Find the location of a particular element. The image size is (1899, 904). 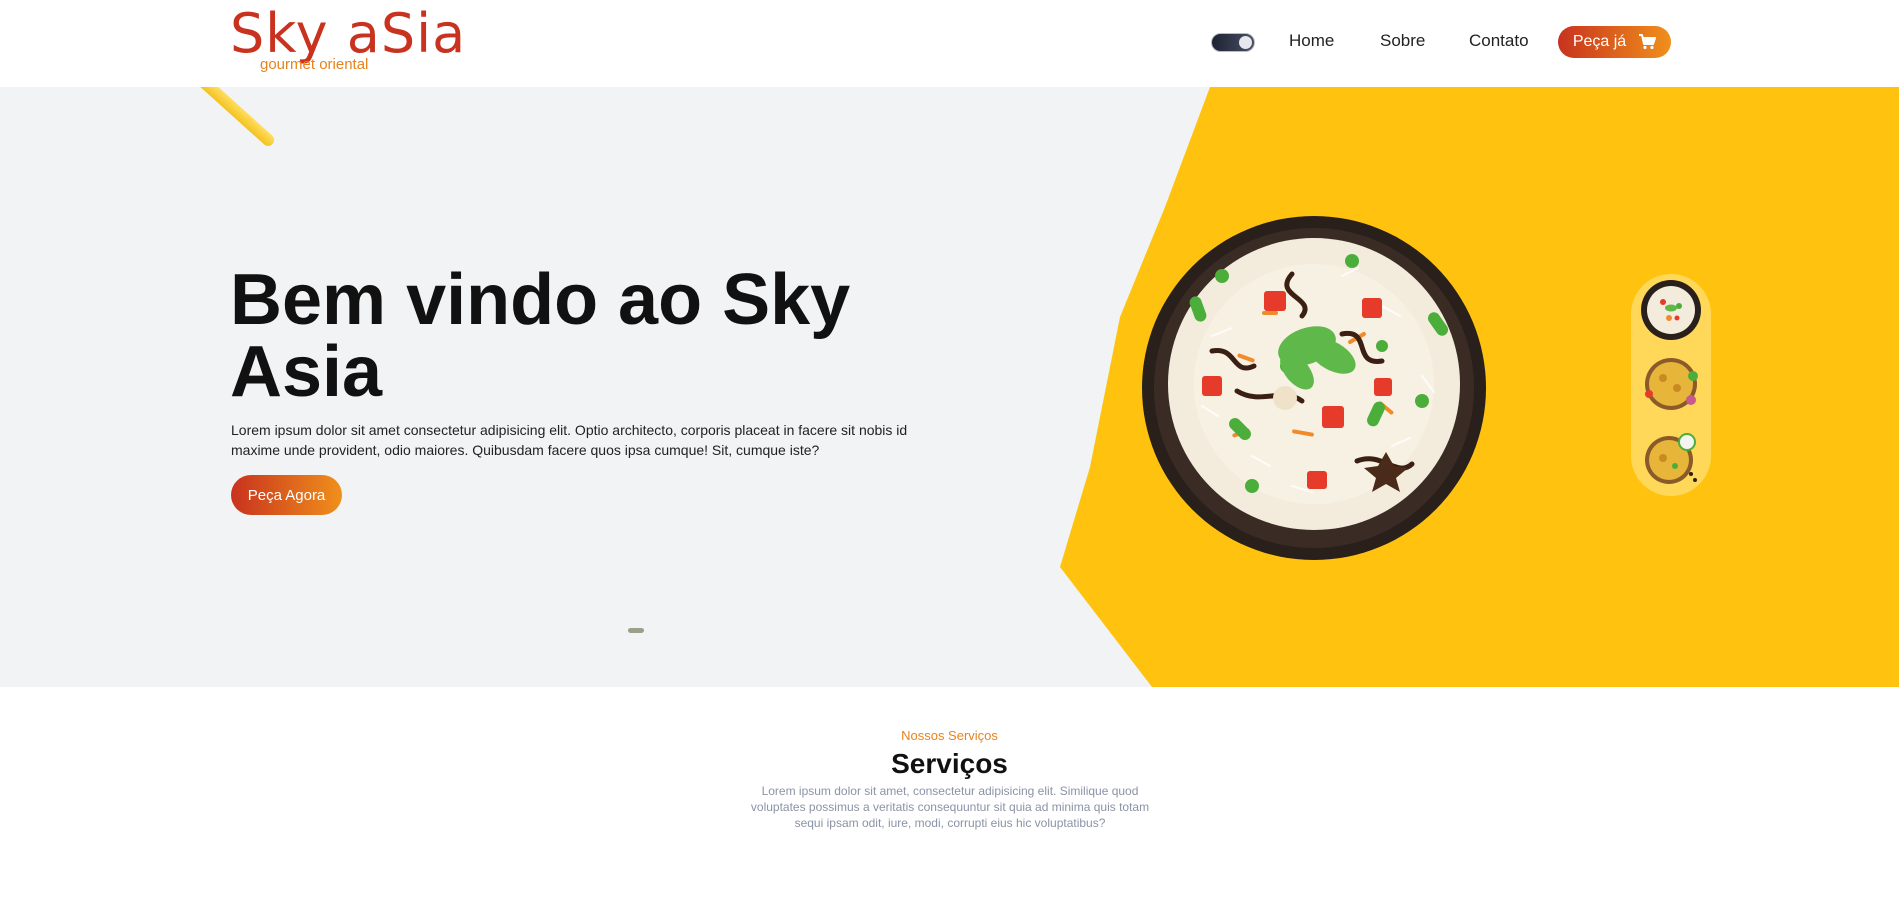

order-now-button: Peça Agora is located at coordinates (286, 495).